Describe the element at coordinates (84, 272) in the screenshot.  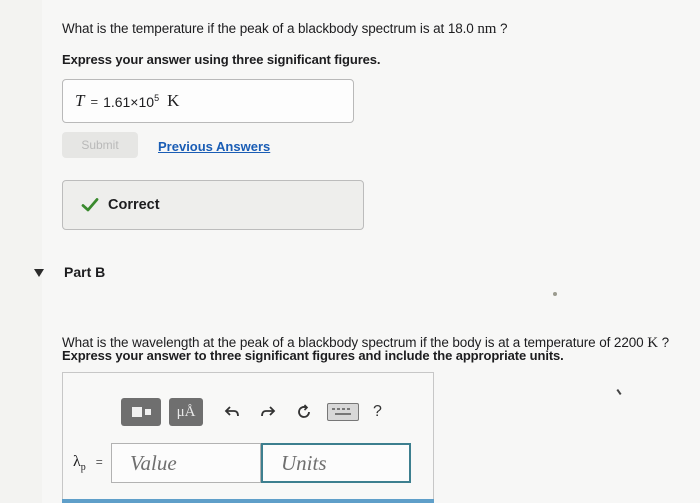
I see `part-b-label: Part B` at that location.